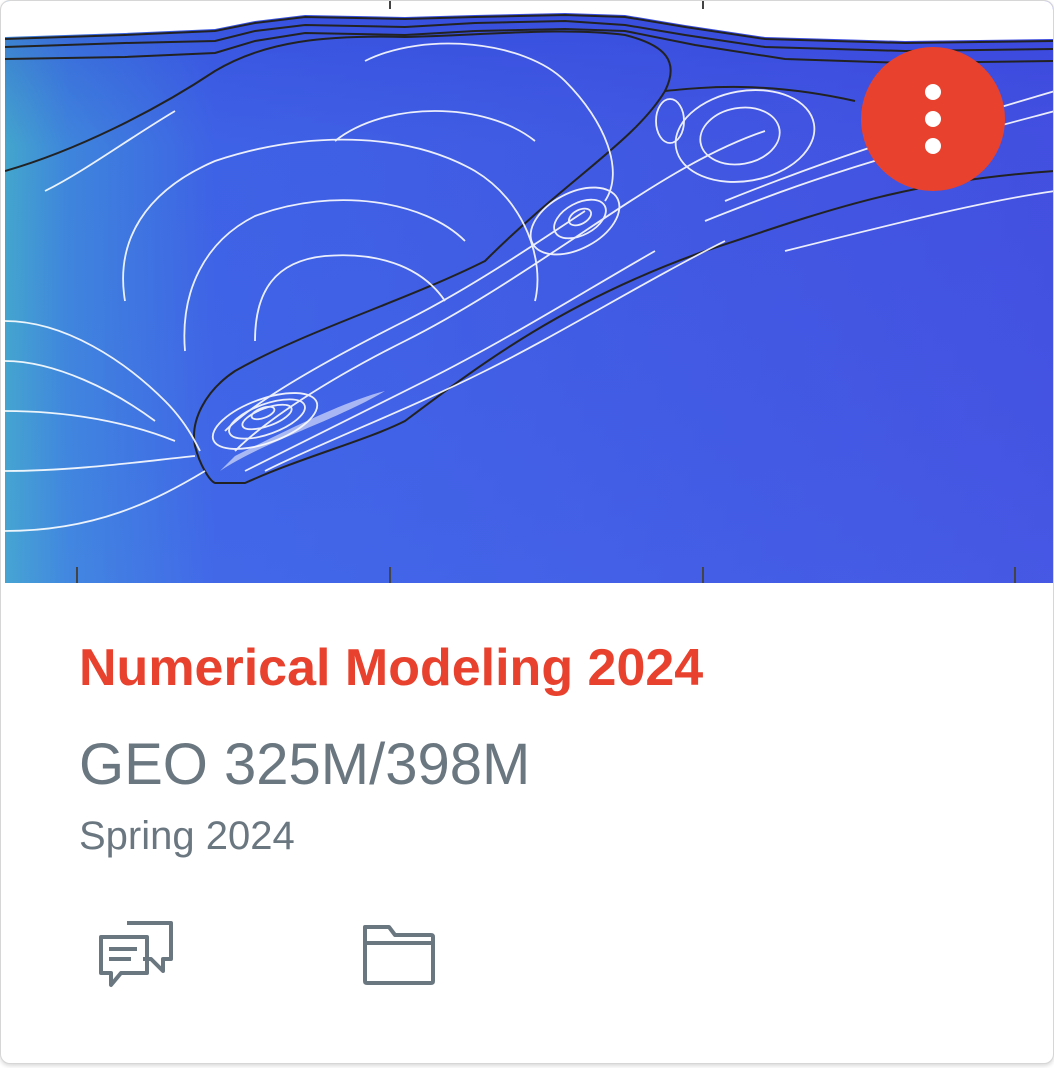 The height and width of the screenshot is (1068, 1054). What do you see at coordinates (187, 836) in the screenshot?
I see `course-term: Spring 2024` at bounding box center [187, 836].